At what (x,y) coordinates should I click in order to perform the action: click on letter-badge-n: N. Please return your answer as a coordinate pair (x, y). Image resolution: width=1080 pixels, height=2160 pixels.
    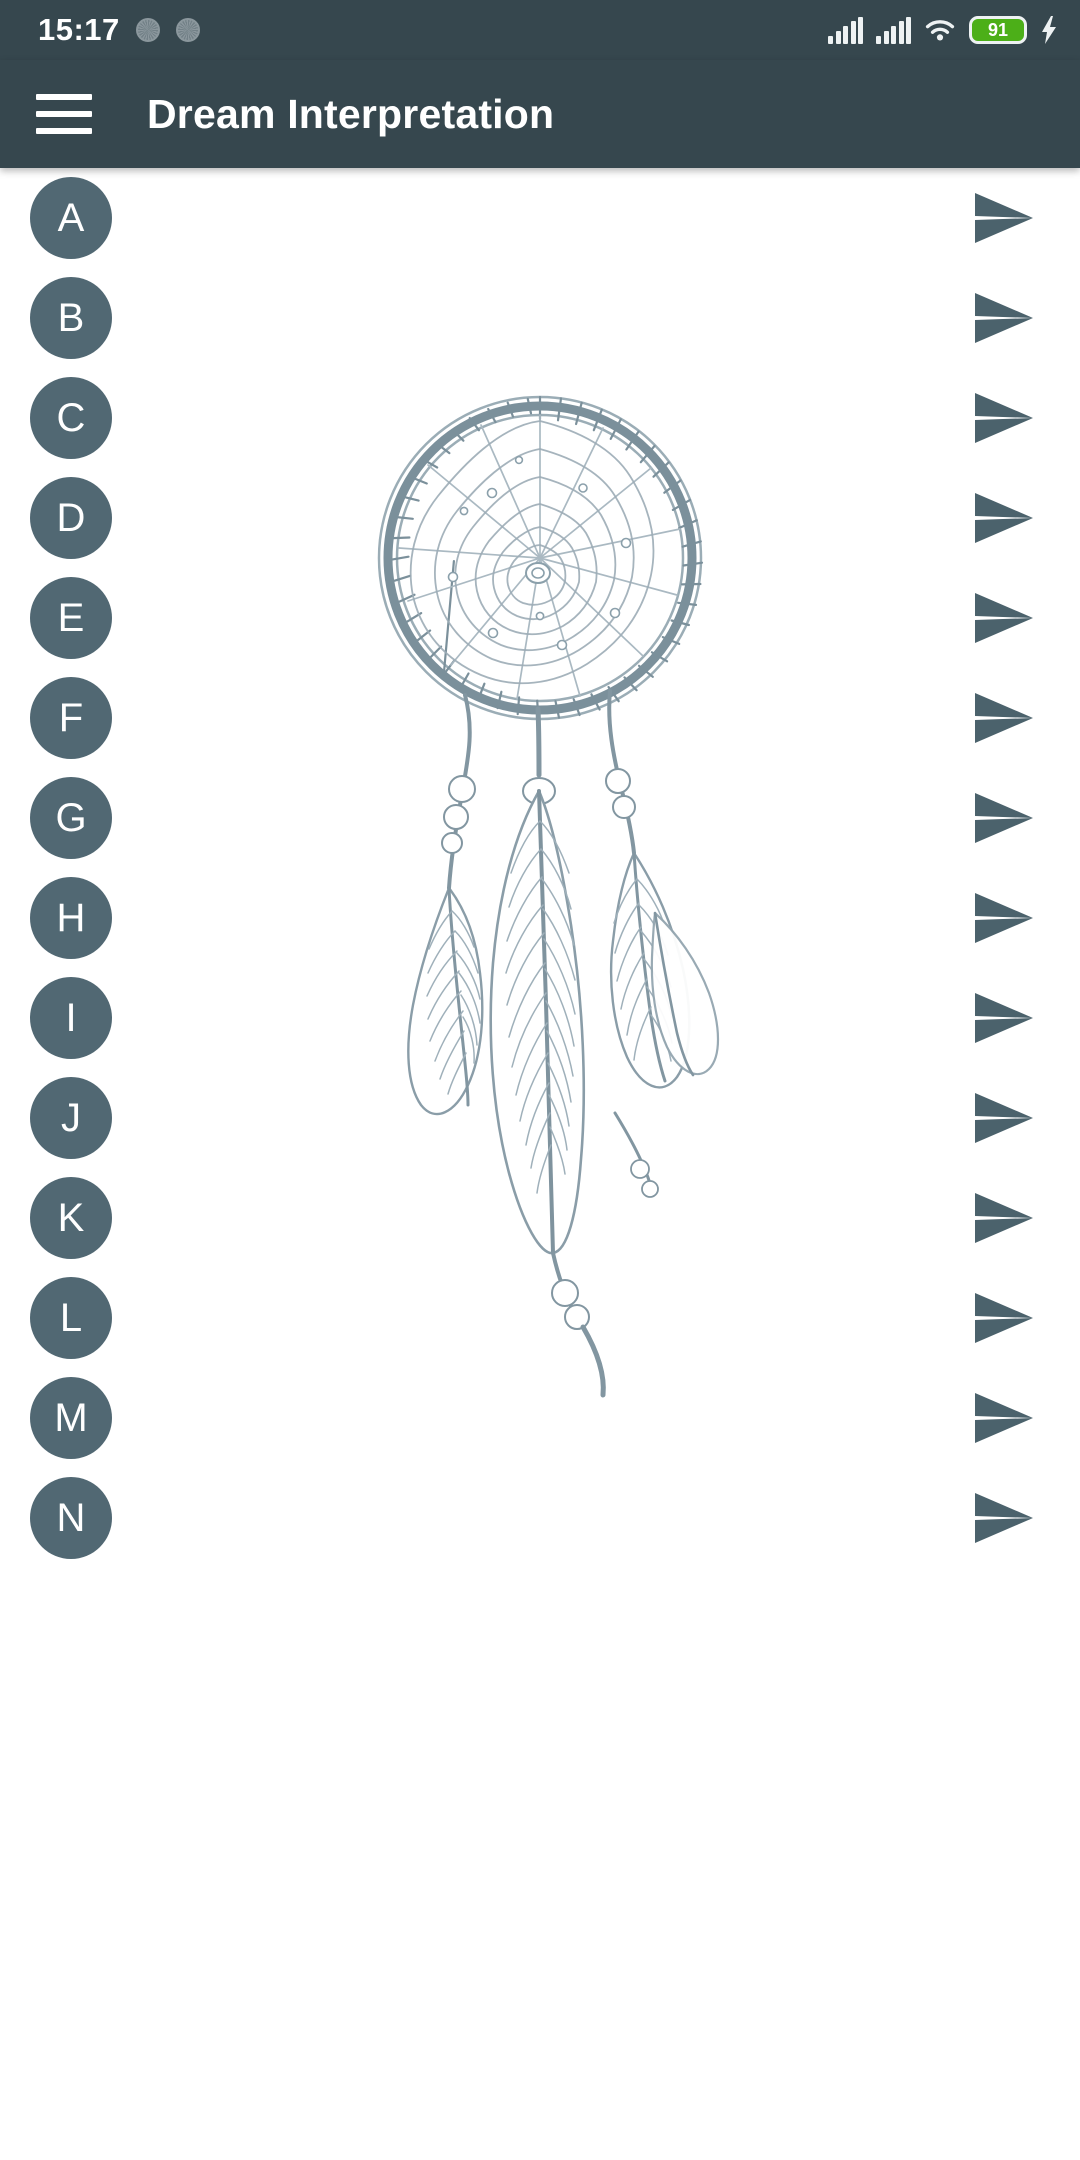
    Looking at the image, I should click on (71, 1518).